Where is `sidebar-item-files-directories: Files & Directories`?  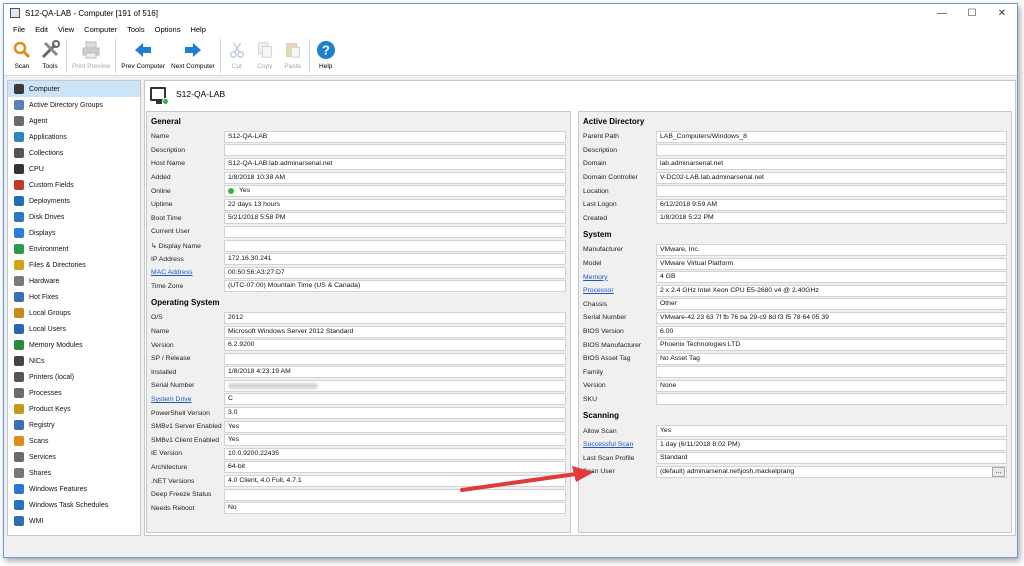
sidebar-item-files-directories: Files & Directories is located at coordinates (74, 265).